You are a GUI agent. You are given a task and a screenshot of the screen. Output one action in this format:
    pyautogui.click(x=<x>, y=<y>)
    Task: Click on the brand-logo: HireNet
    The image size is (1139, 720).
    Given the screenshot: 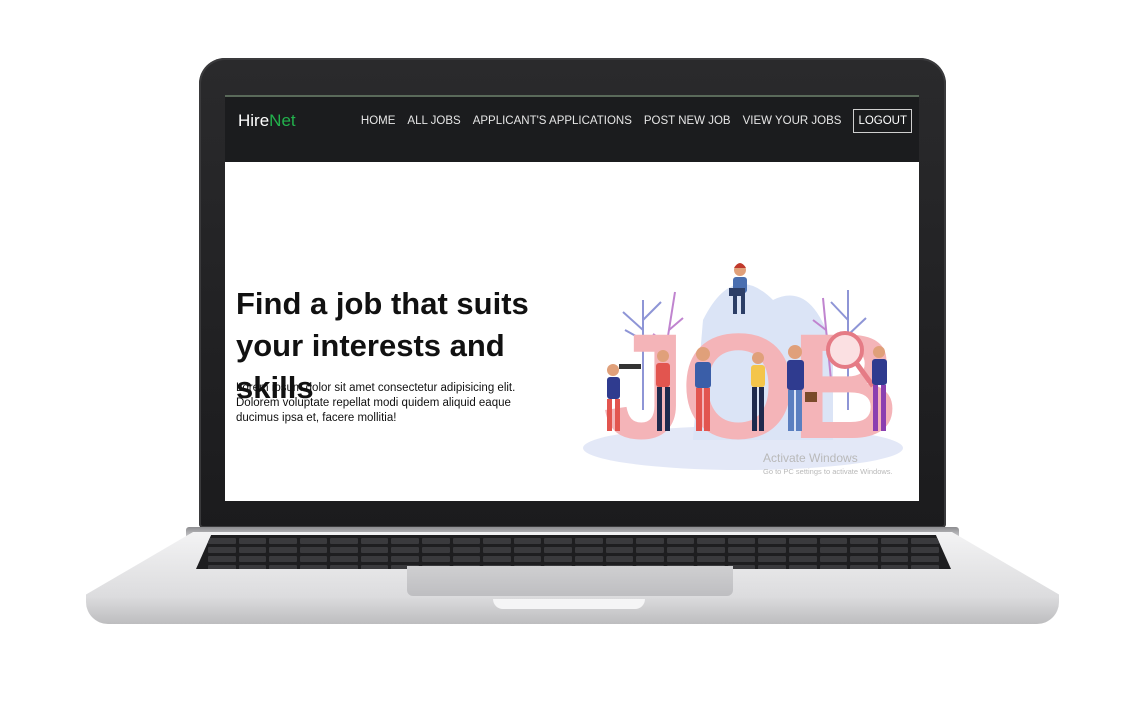 What is the action you would take?
    pyautogui.click(x=267, y=121)
    